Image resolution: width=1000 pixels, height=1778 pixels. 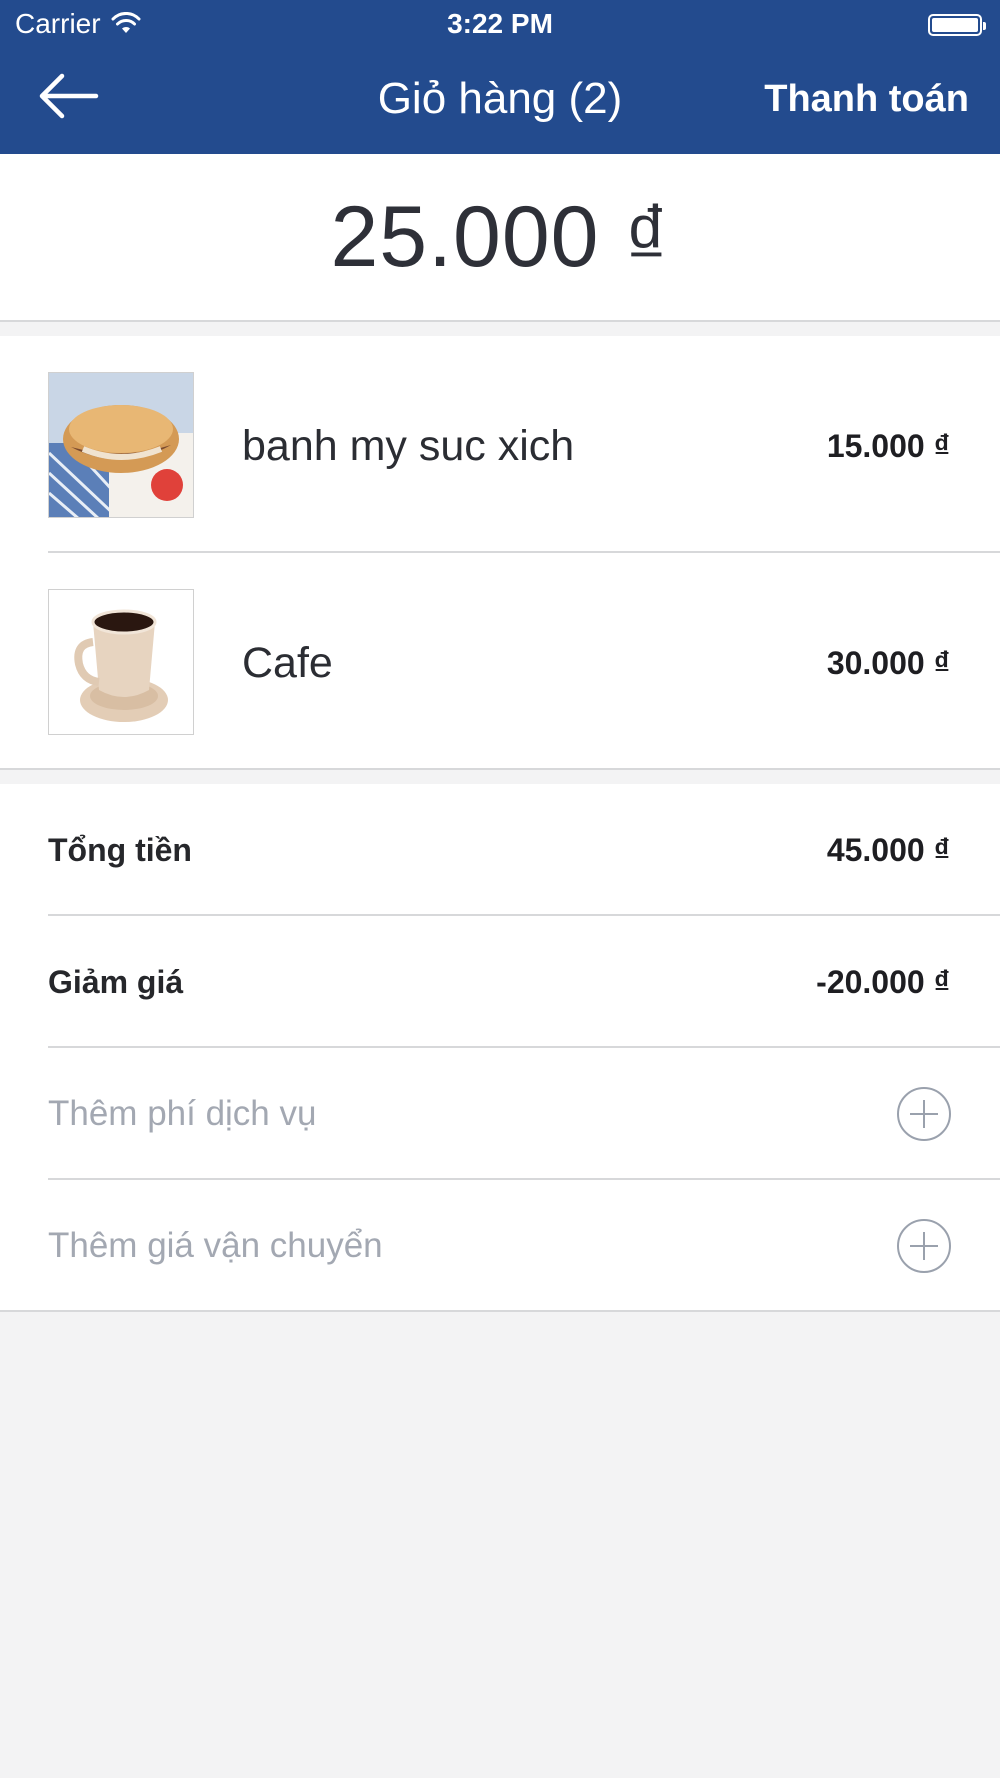 I want to click on status-time: 3:22 PM, so click(x=500, y=23).